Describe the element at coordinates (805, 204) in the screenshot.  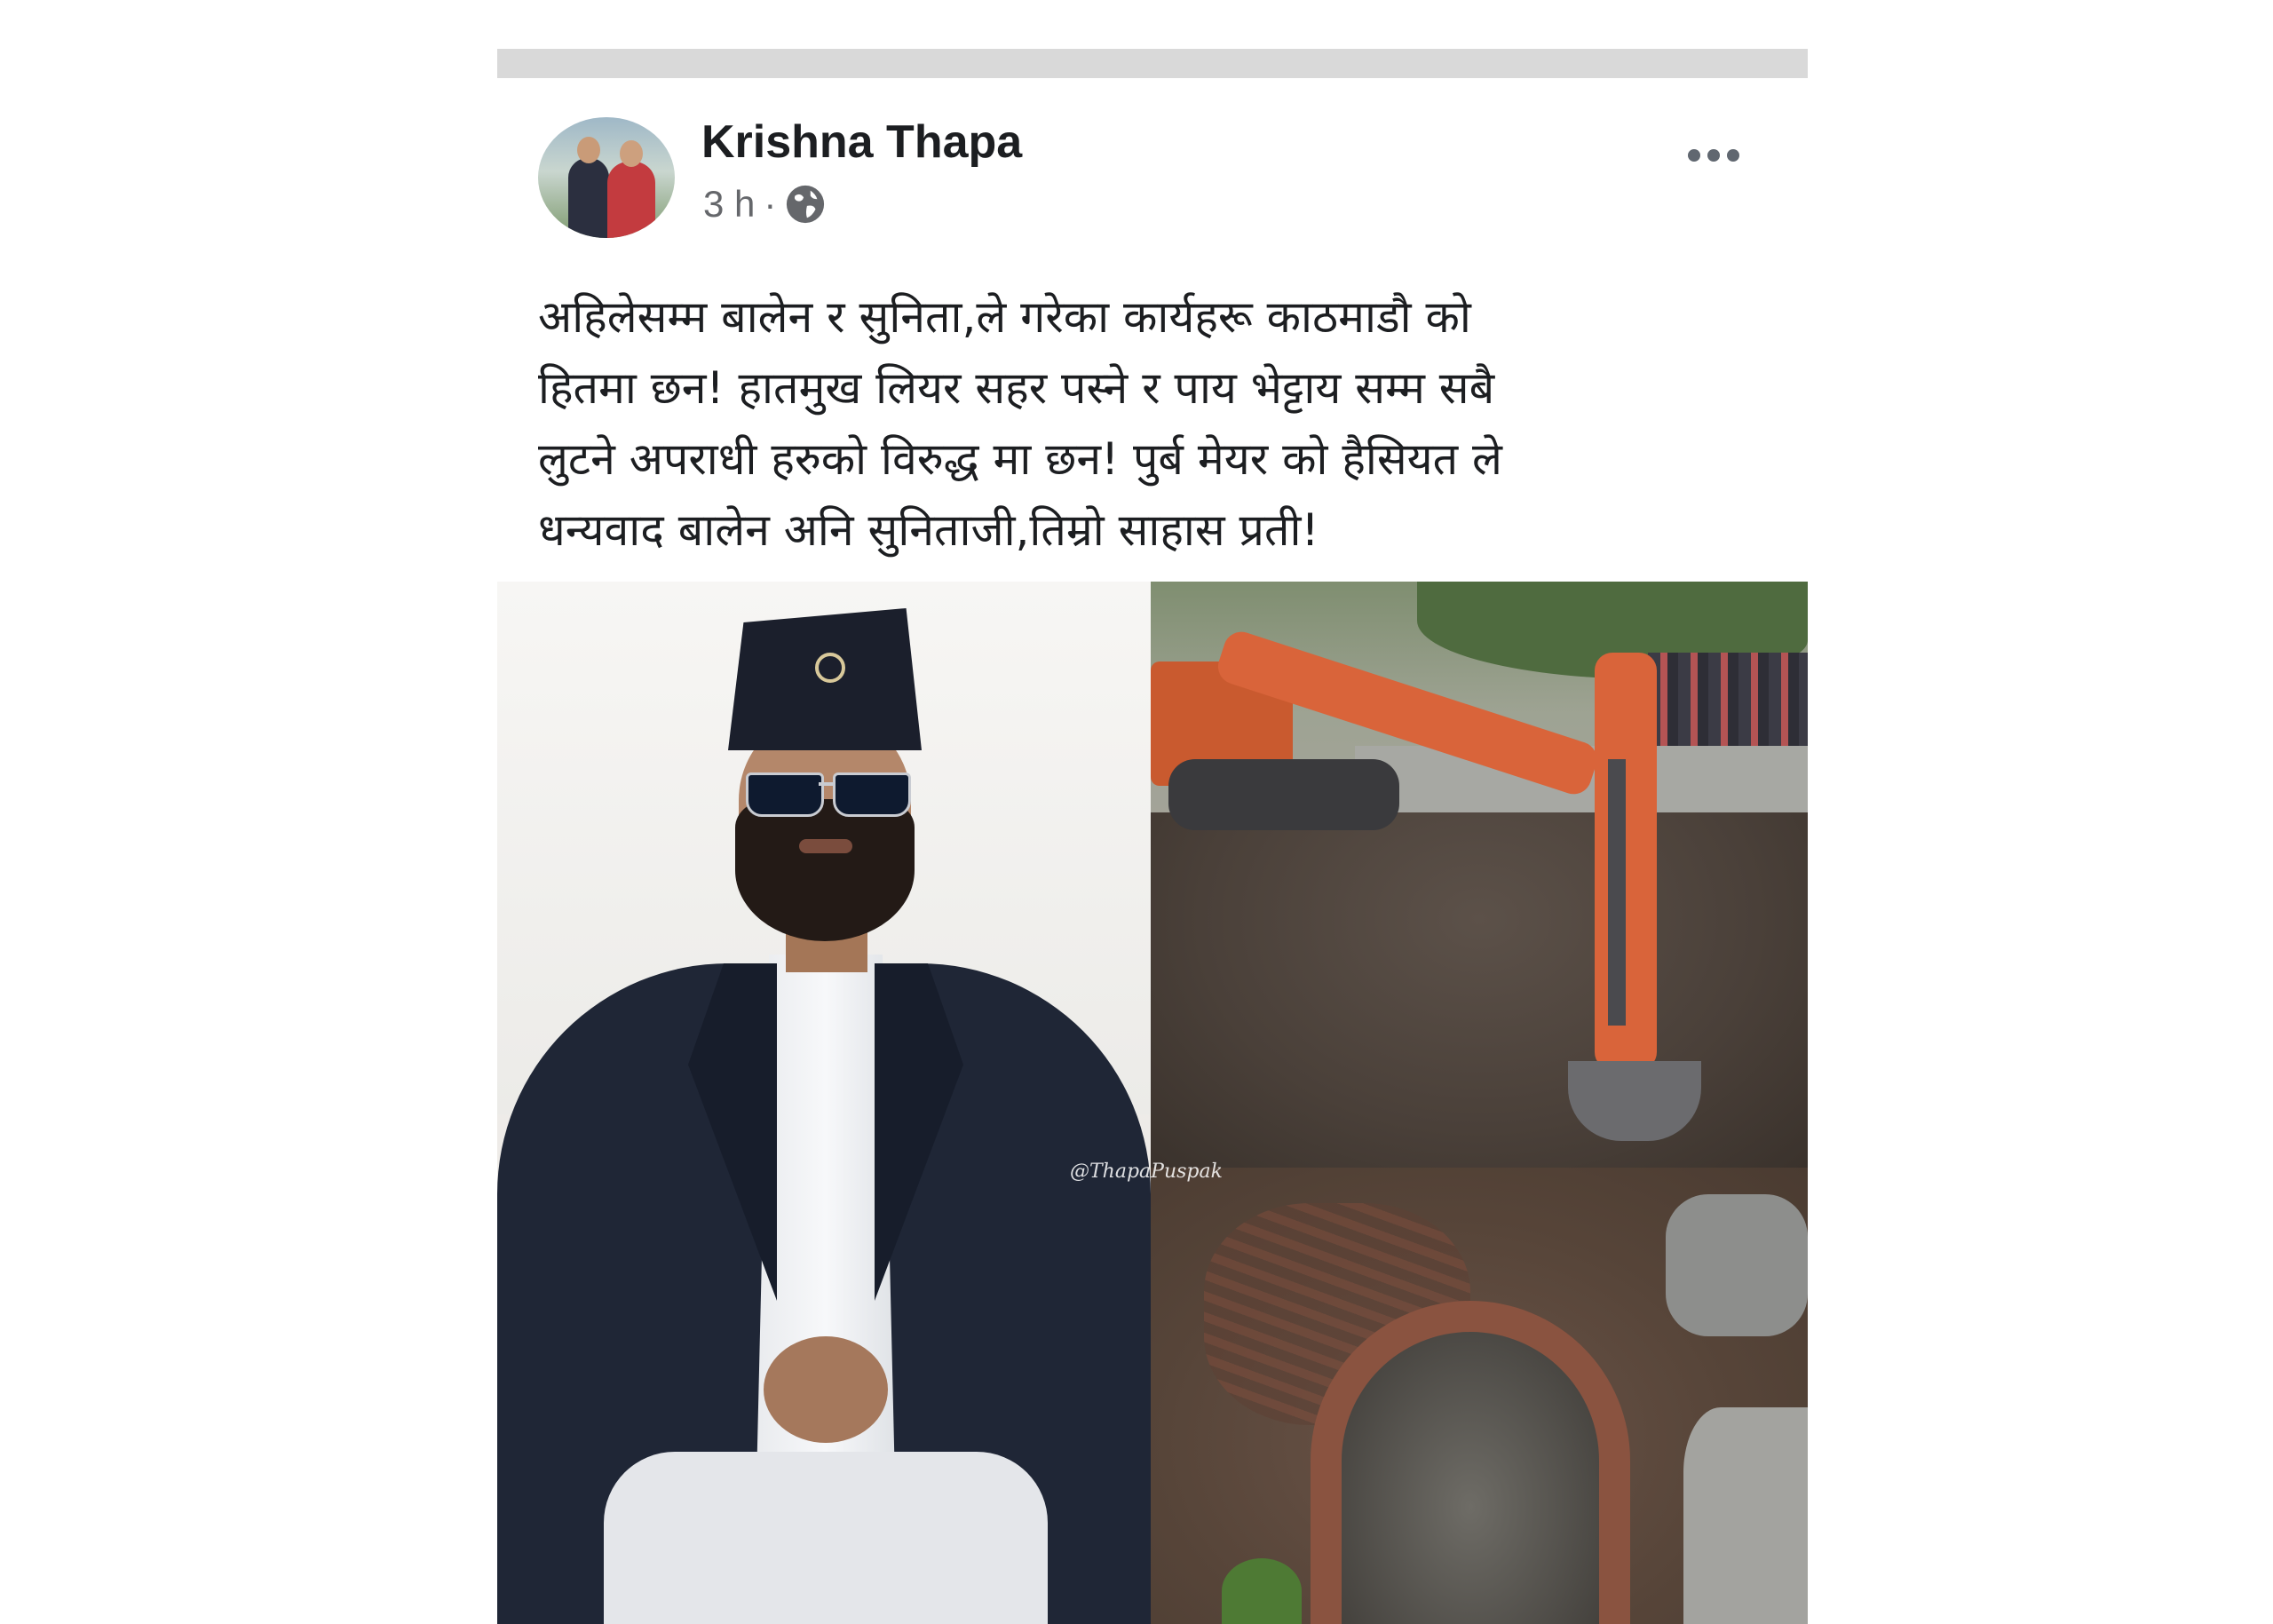
I see `globe-icon` at that location.